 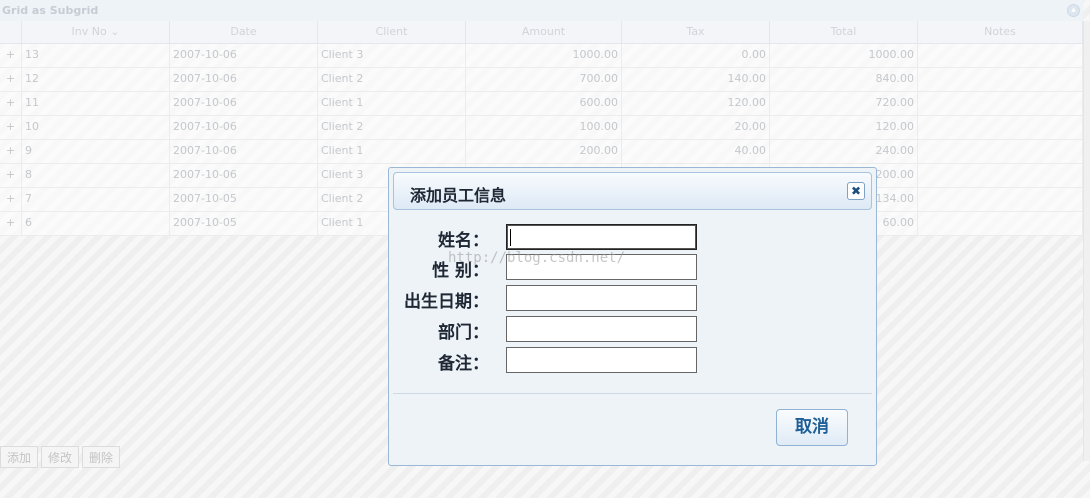 I want to click on tax-cell: 40.00, so click(x=696, y=151).